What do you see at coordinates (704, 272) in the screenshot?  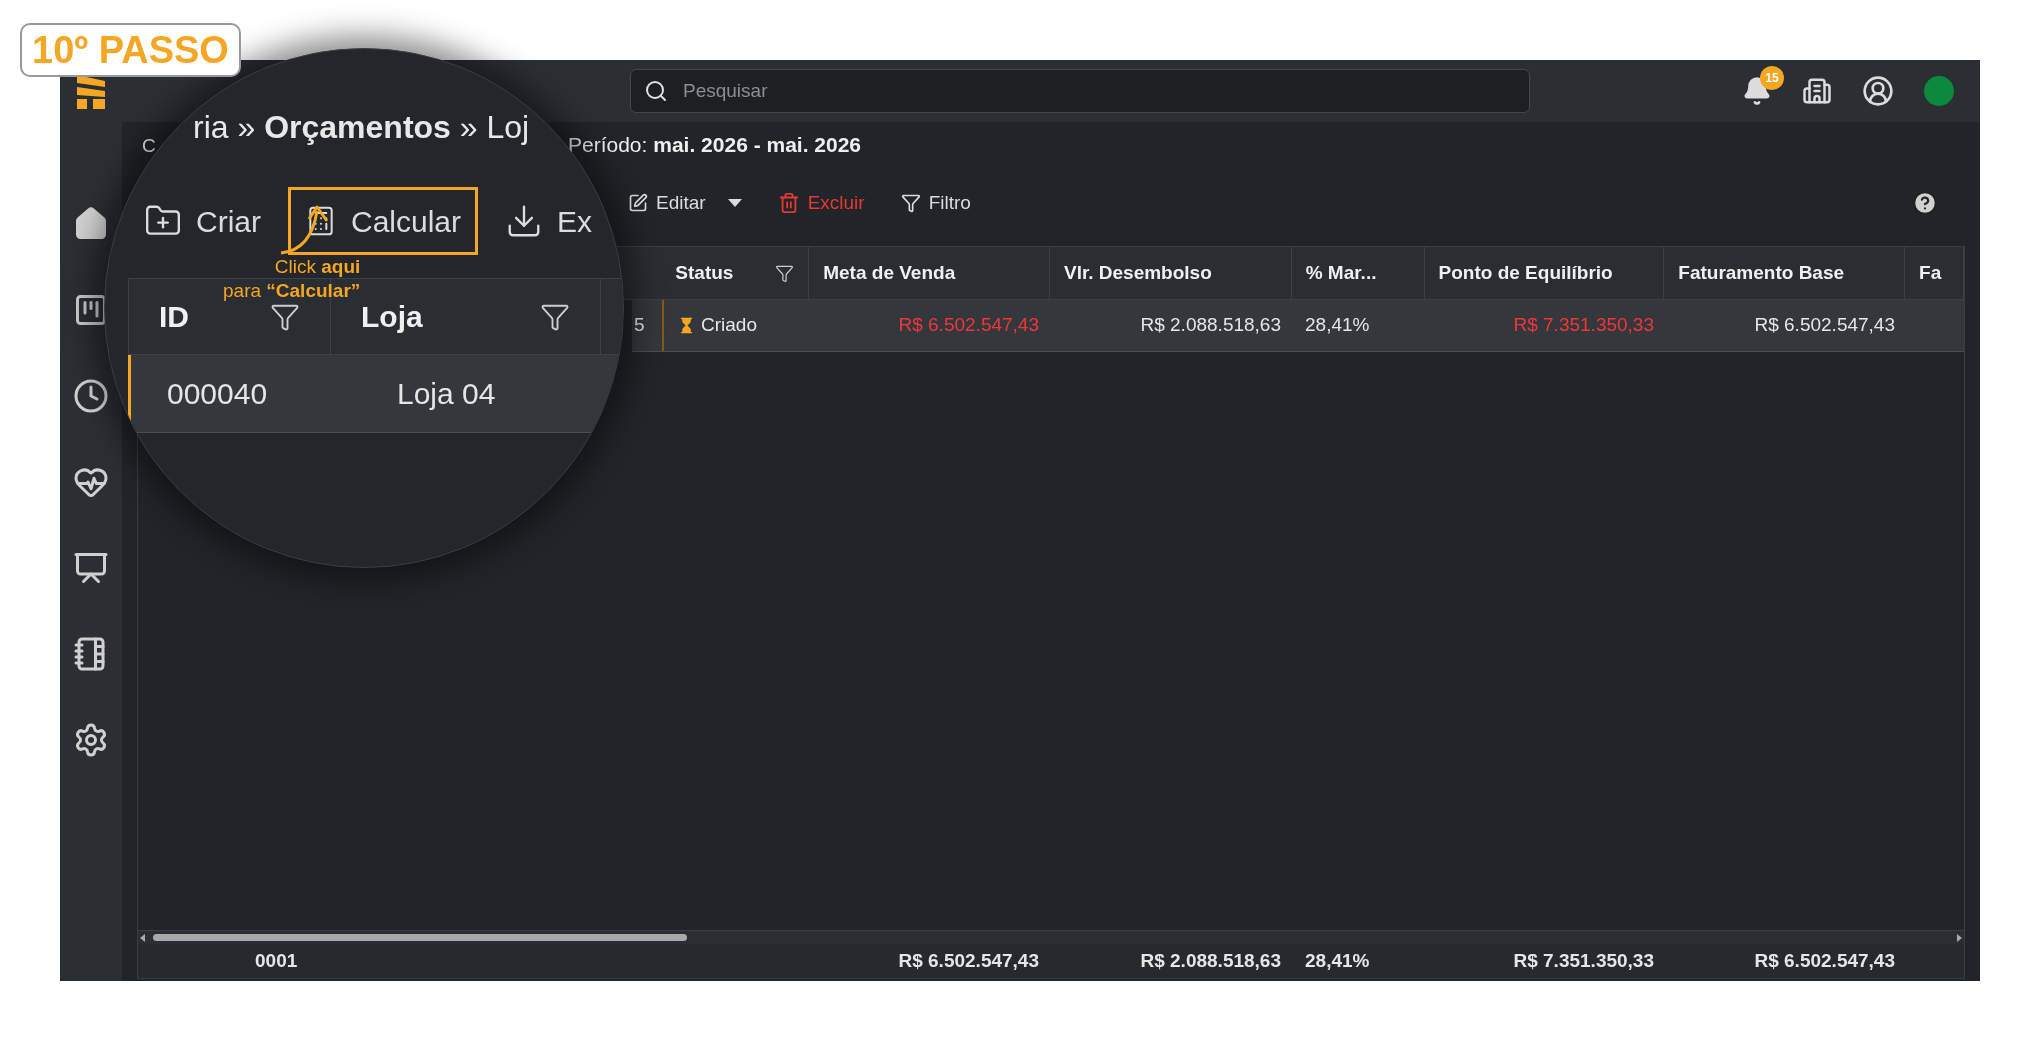 I see `column-header: Status` at bounding box center [704, 272].